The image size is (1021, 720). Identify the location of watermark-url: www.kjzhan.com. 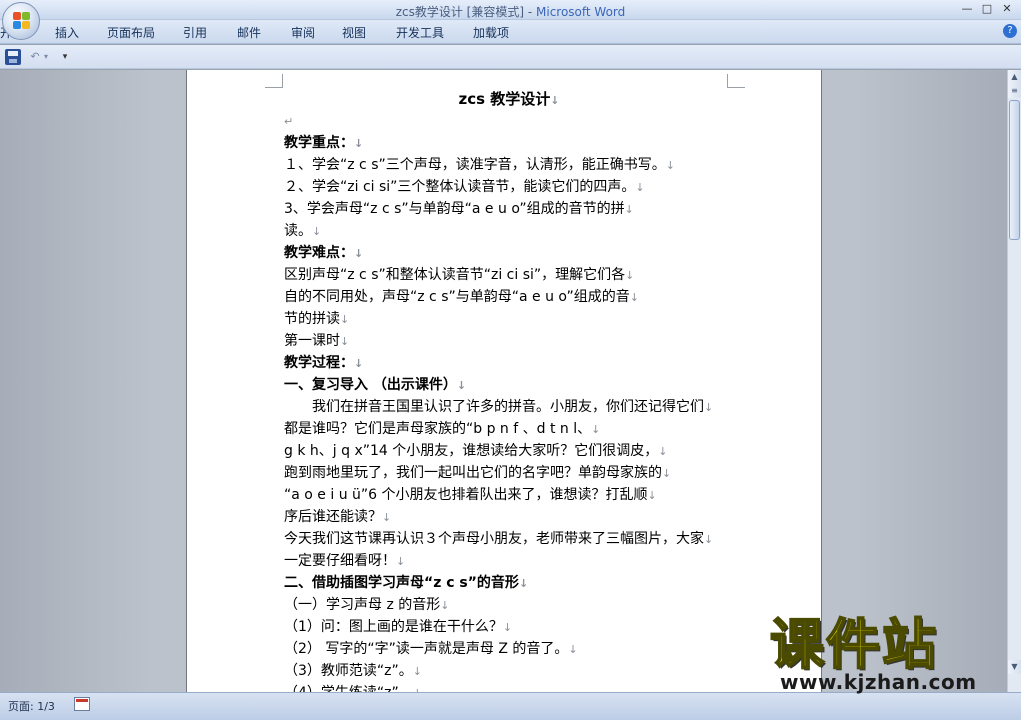
(878, 682).